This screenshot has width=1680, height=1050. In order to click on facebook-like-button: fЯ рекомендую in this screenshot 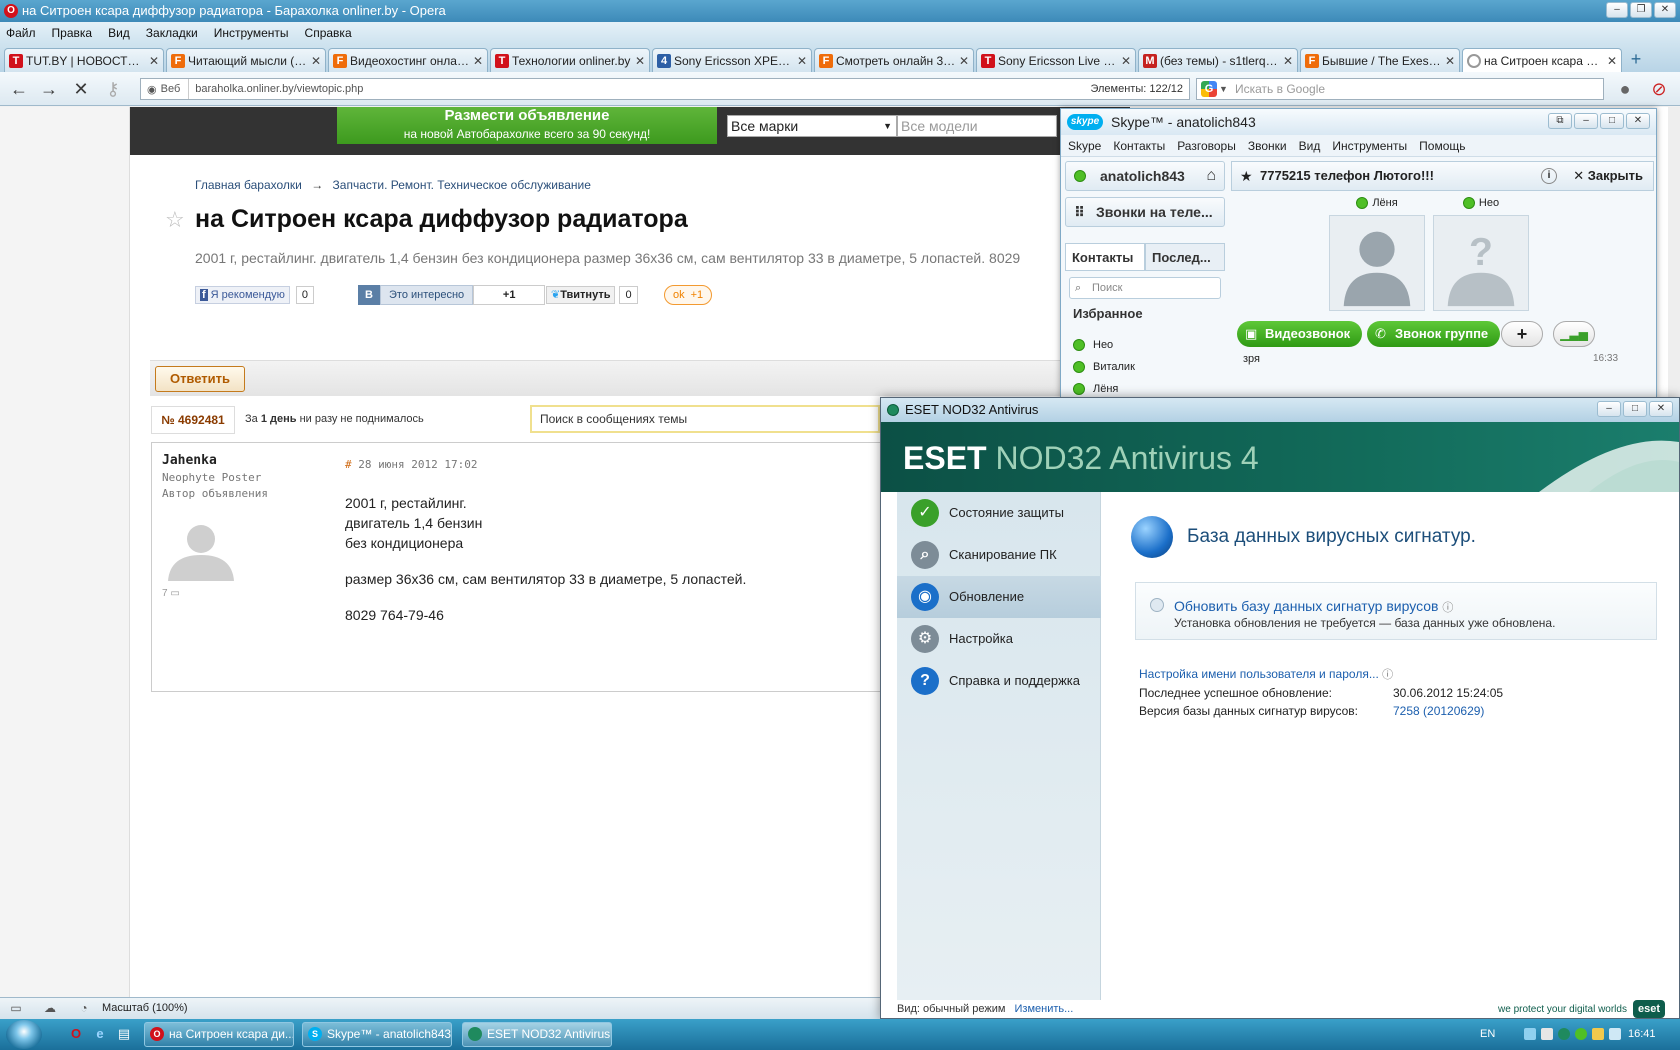, I will do `click(242, 295)`.